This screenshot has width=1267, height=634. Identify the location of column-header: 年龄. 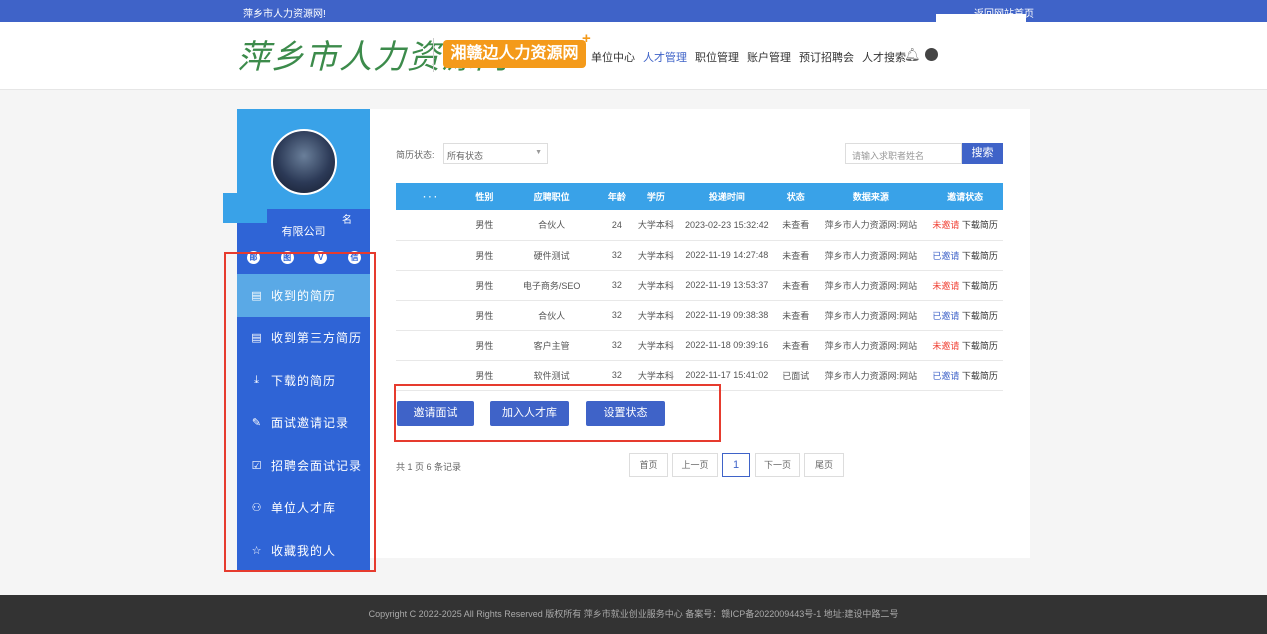
(617, 196).